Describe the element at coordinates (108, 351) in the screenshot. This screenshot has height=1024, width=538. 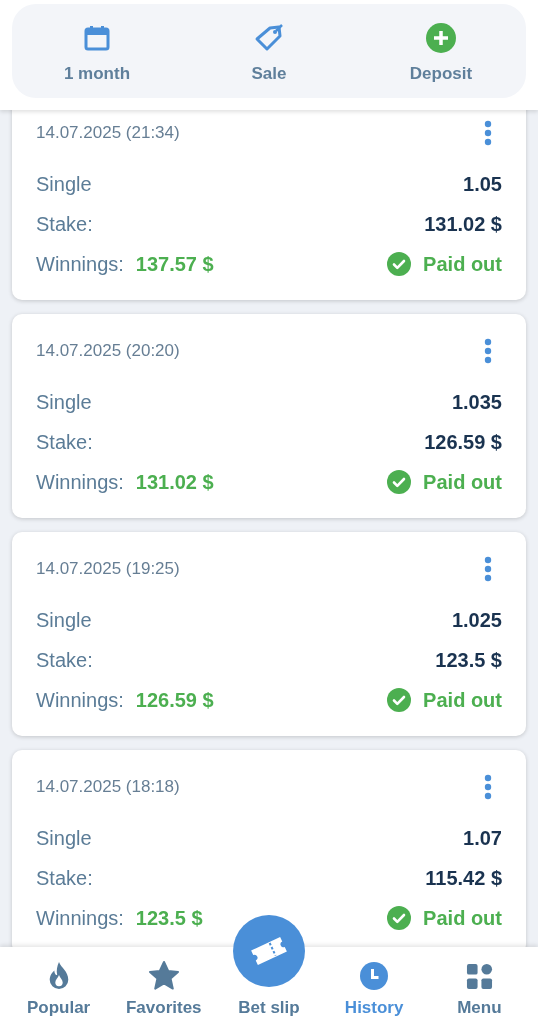
I see `bet-date: 14.07.2025 (20:20)` at that location.